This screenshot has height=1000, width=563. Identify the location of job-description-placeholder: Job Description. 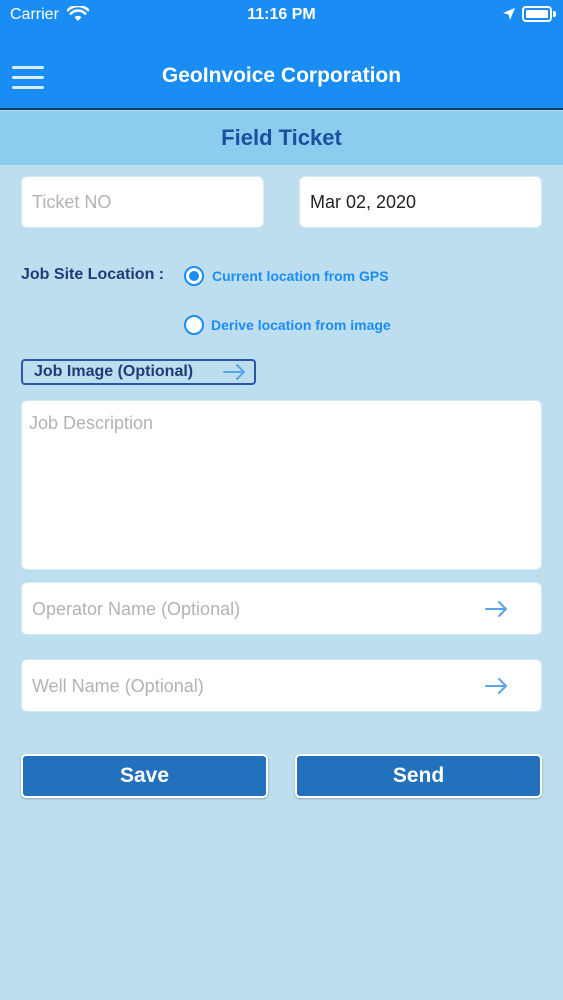
(91, 423).